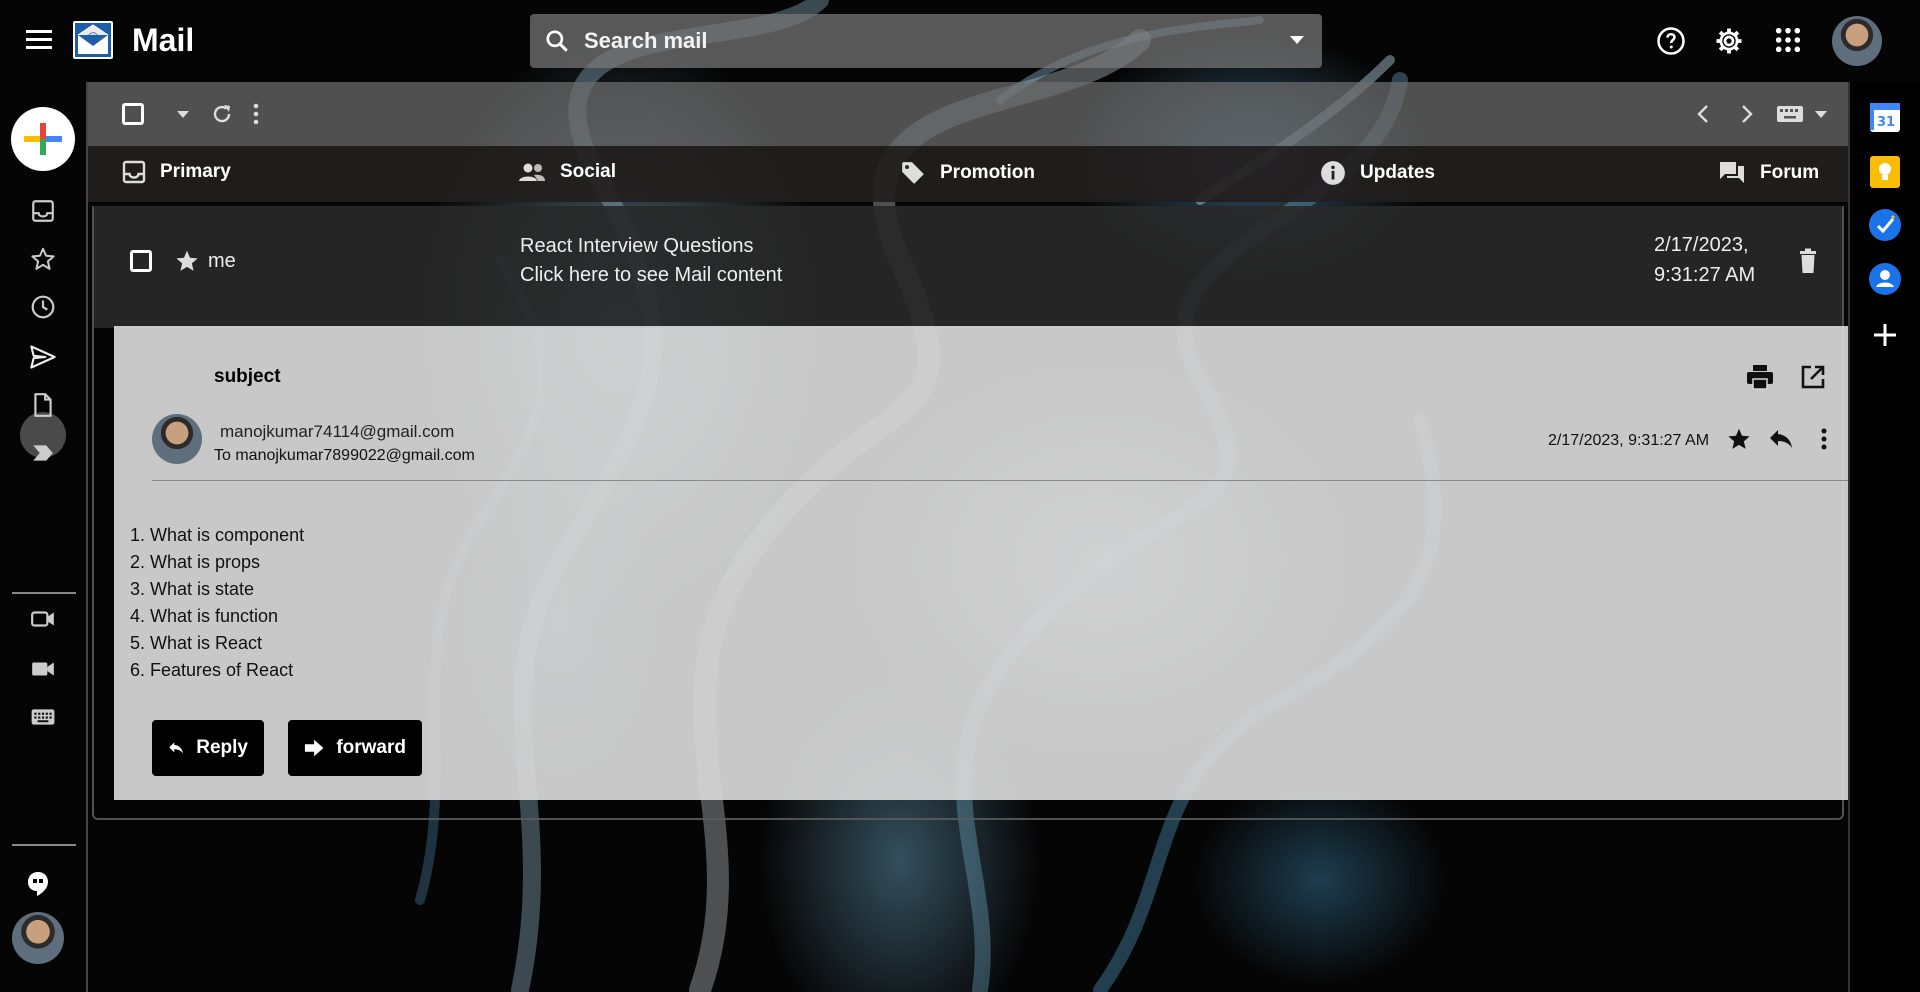 The image size is (1920, 992). Describe the element at coordinates (987, 172) in the screenshot. I see `tab-label: Promotion` at that location.